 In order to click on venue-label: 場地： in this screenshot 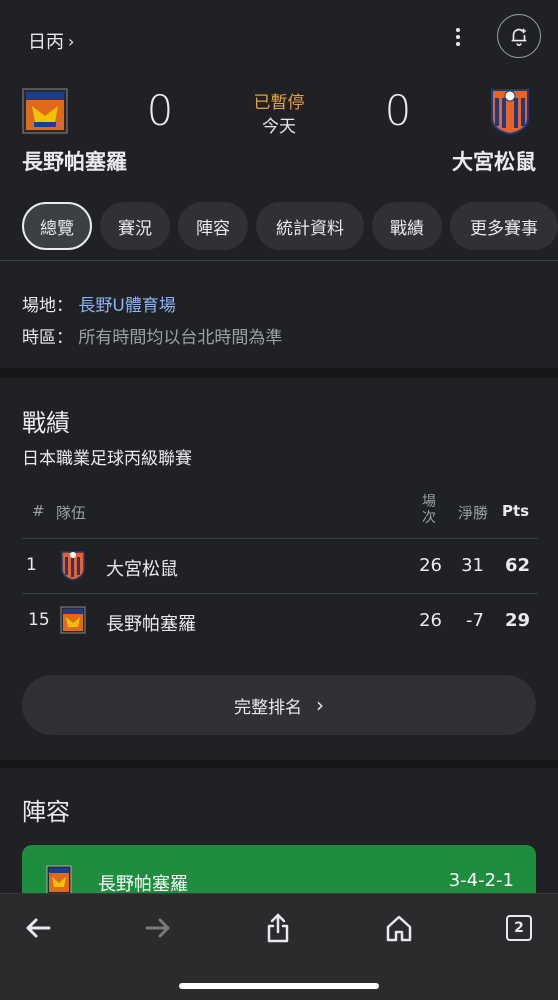, I will do `click(47, 306)`.